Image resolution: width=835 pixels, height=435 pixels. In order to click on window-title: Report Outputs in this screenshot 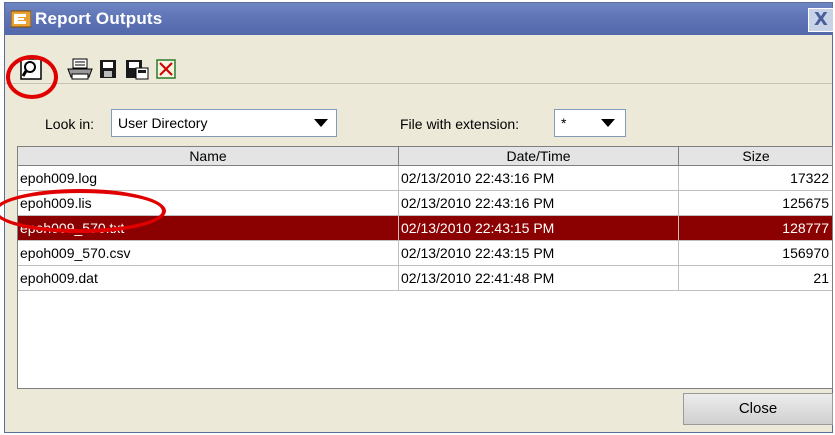, I will do `click(99, 18)`.